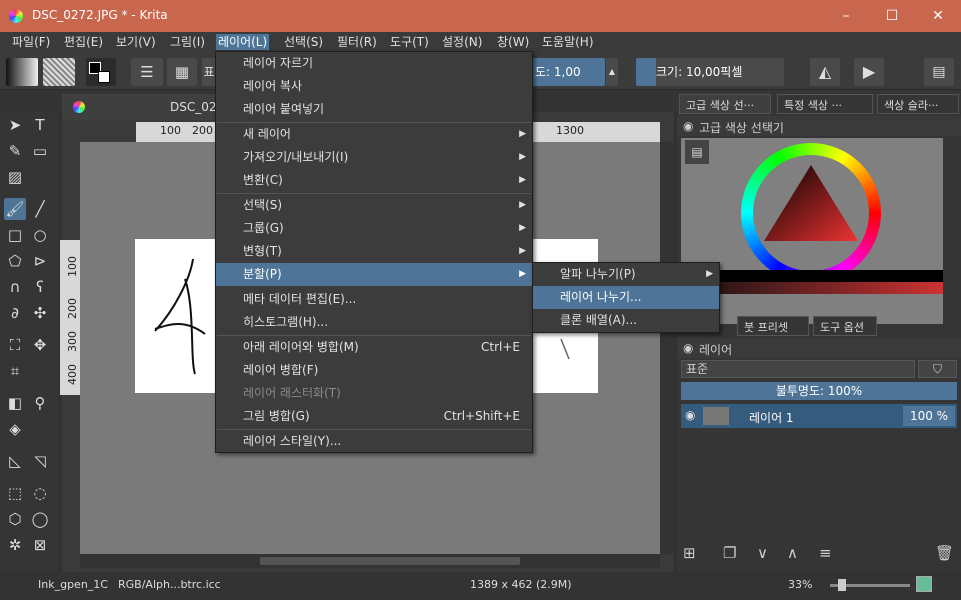  Describe the element at coordinates (725, 104) in the screenshot. I see `tab-advanced-color: 고급 색상 선···` at that location.